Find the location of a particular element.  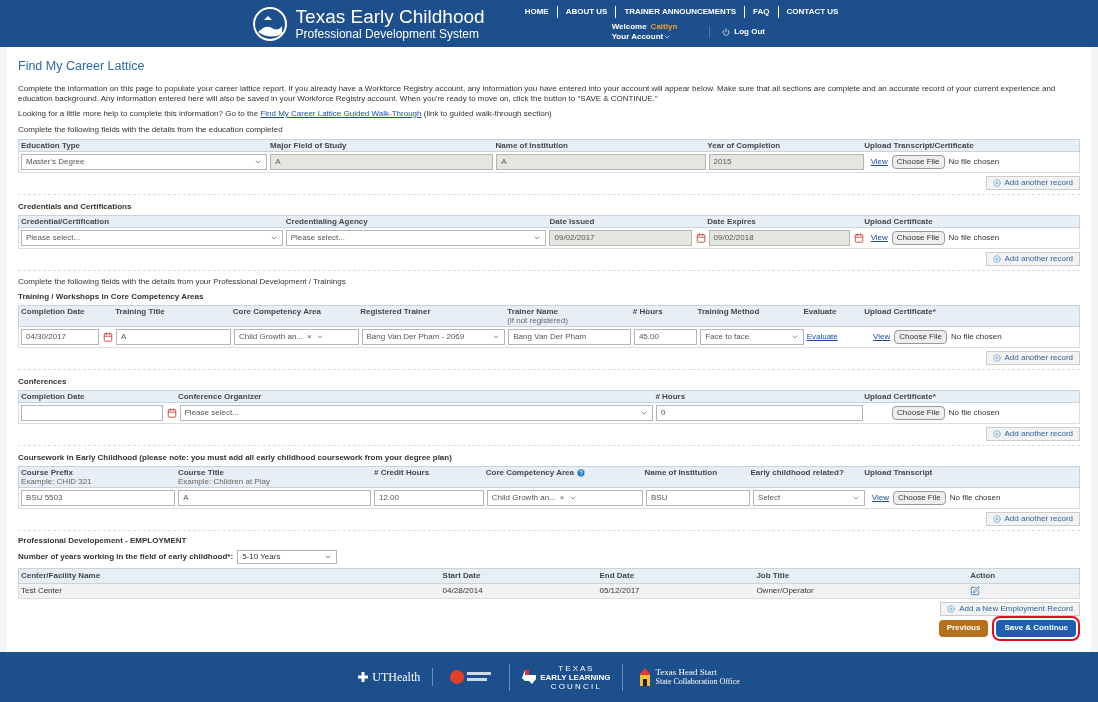

nav-link: TRAINER ANNOUNCEMENTS is located at coordinates (680, 11).